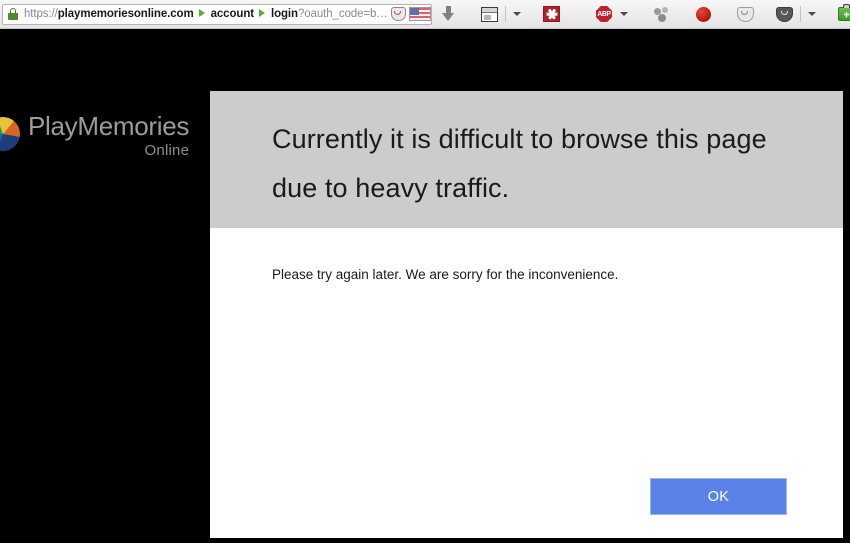 Image resolution: width=850 pixels, height=543 pixels. I want to click on viewport-bottom-edge, so click(425, 540).